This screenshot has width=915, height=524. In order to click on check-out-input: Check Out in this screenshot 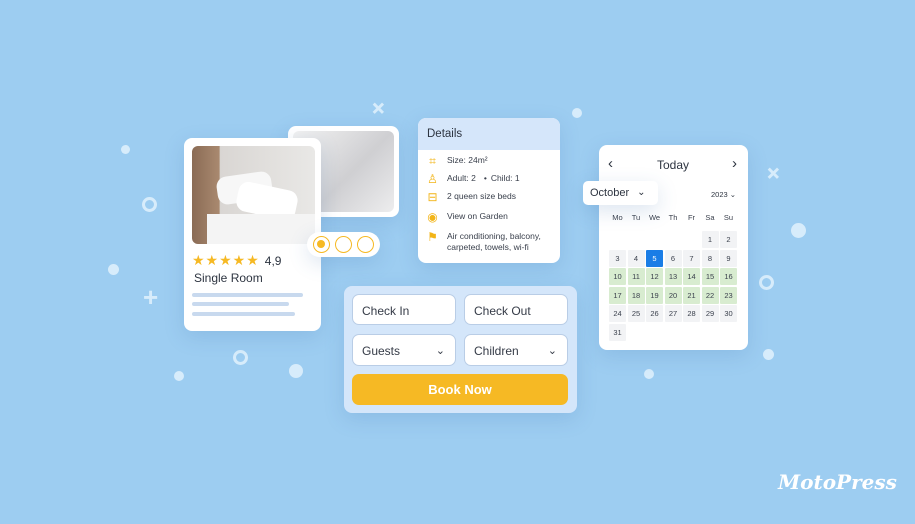, I will do `click(516, 309)`.